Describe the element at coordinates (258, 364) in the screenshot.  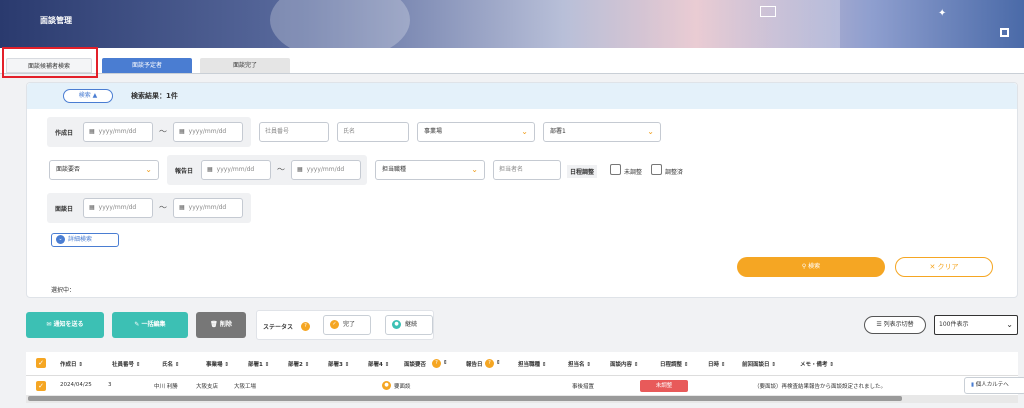
I see `col-dept1: 部署1 ⇕` at that location.